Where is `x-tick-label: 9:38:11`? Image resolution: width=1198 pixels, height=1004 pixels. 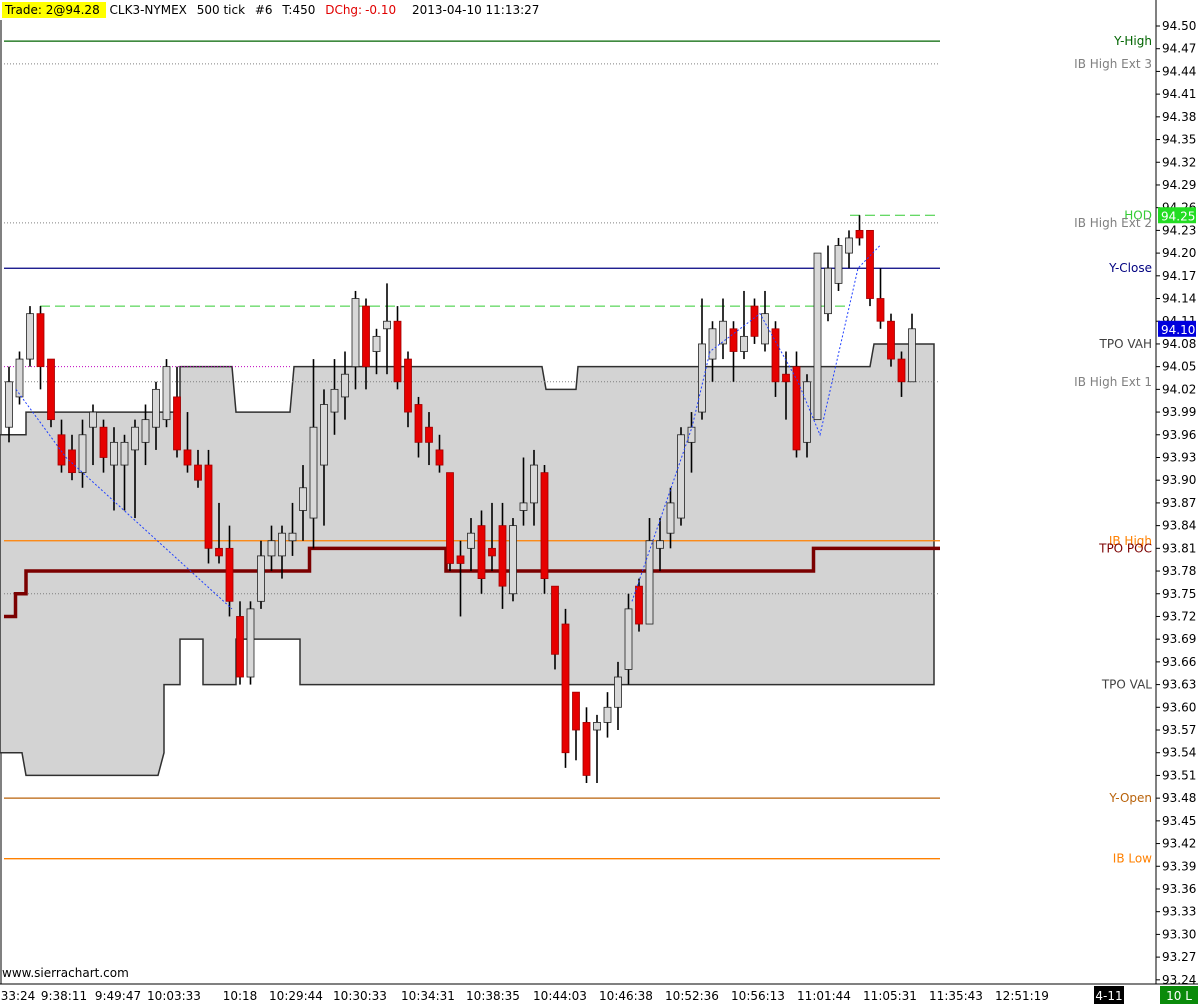
x-tick-label: 9:38:11 is located at coordinates (64, 996).